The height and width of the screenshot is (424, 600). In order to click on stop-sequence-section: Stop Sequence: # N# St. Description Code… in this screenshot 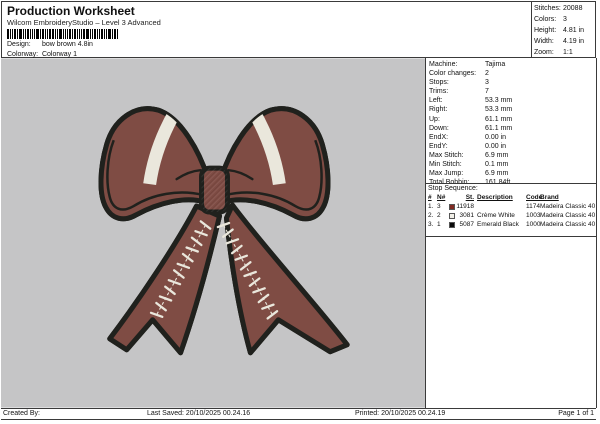, I will do `click(511, 210)`.